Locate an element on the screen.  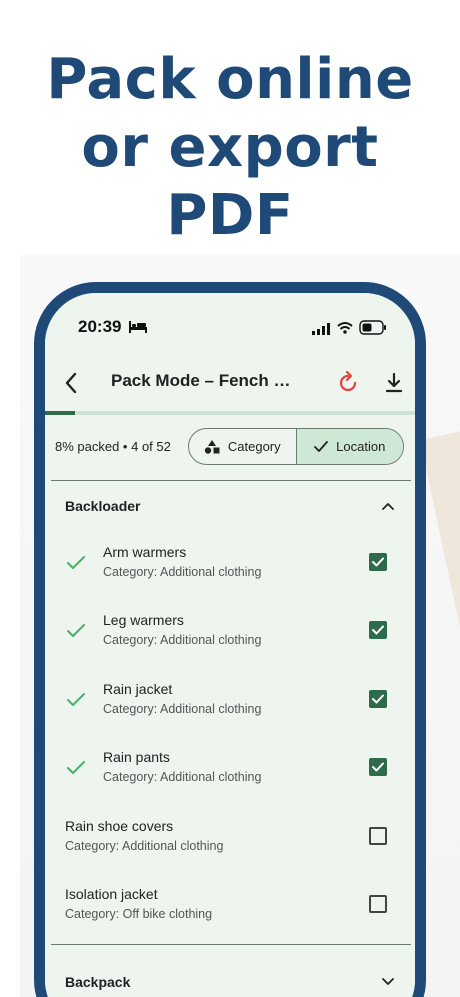
item-name: Isolation jacket is located at coordinates (111, 894).